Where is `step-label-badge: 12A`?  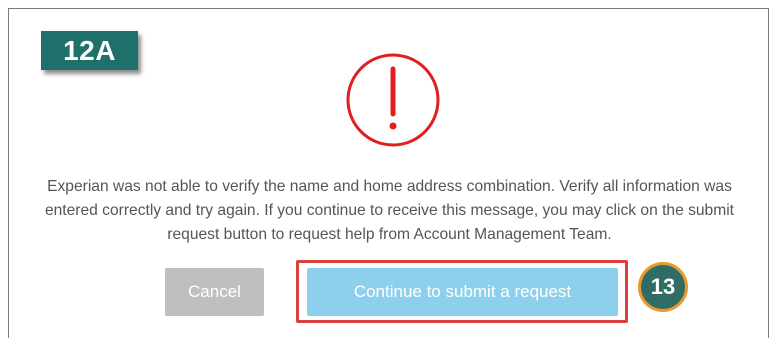 step-label-badge: 12A is located at coordinates (89, 50).